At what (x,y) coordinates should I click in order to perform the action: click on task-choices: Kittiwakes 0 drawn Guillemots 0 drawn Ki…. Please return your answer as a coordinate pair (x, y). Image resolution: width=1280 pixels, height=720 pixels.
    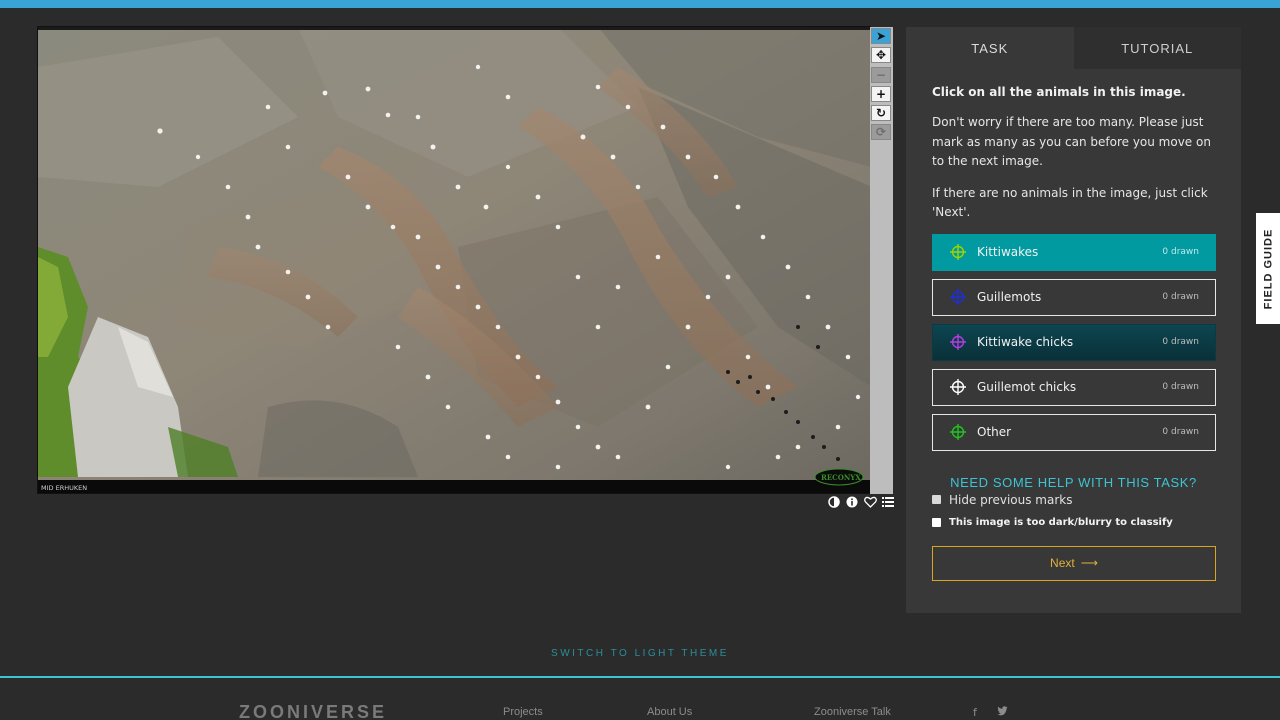
    Looking at the image, I should click on (1074, 342).